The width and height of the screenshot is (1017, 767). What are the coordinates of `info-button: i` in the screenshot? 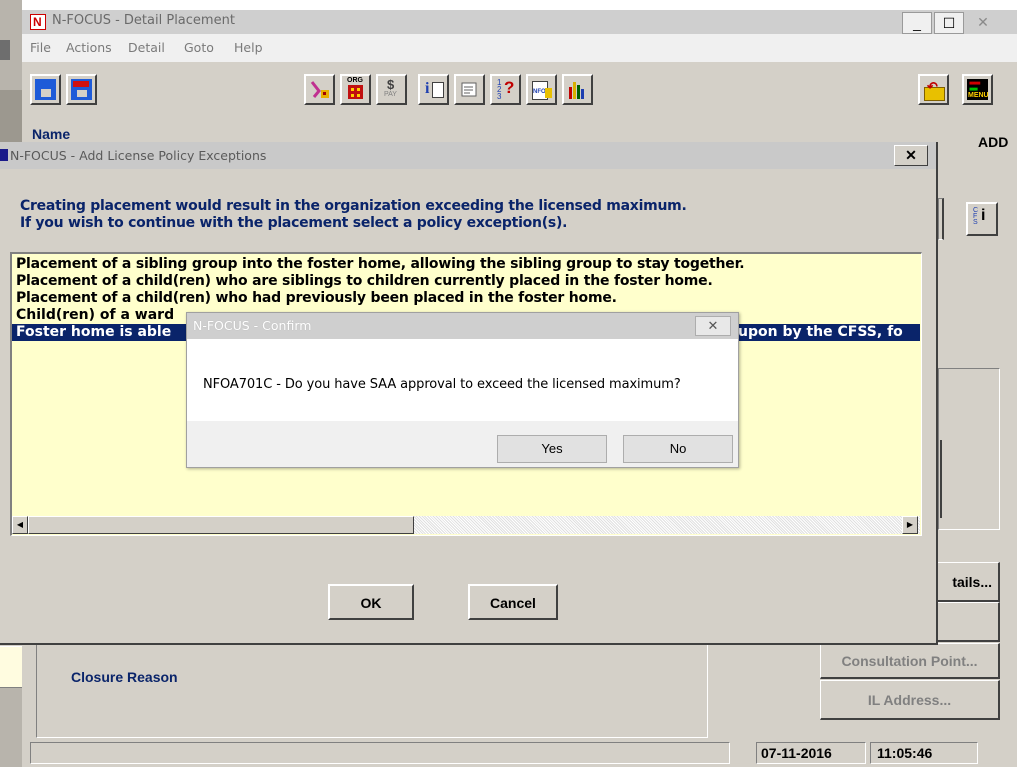 It's located at (433, 89).